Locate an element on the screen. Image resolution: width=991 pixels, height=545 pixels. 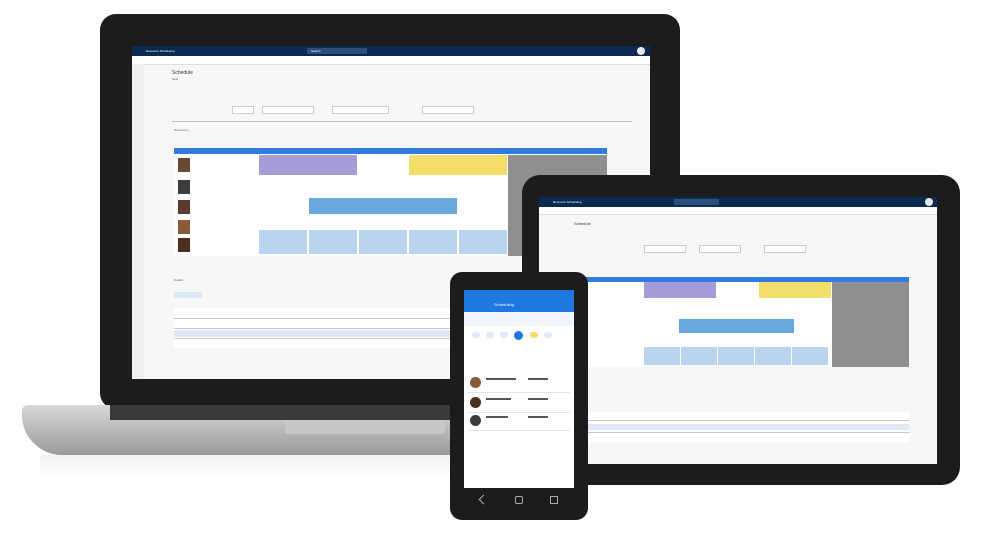
phone-nav-buttons is located at coordinates (519, 499).